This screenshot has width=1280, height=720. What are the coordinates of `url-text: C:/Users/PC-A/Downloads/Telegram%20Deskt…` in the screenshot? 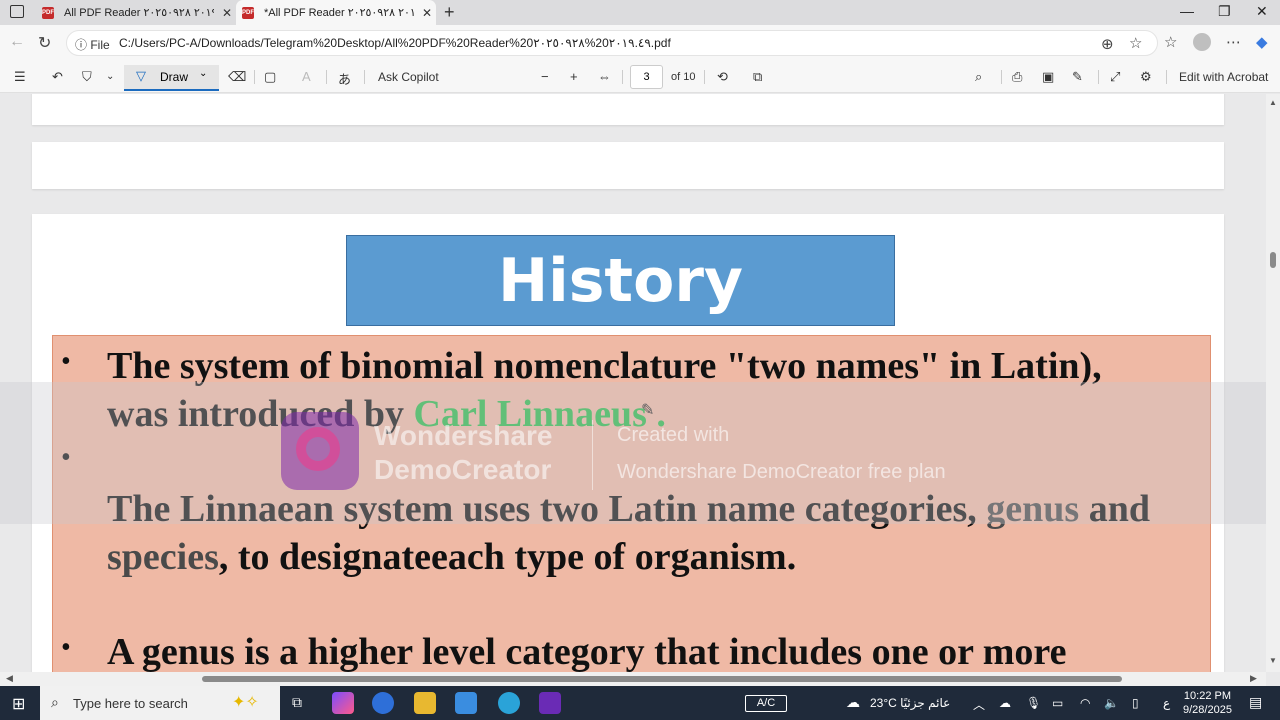 It's located at (395, 43).